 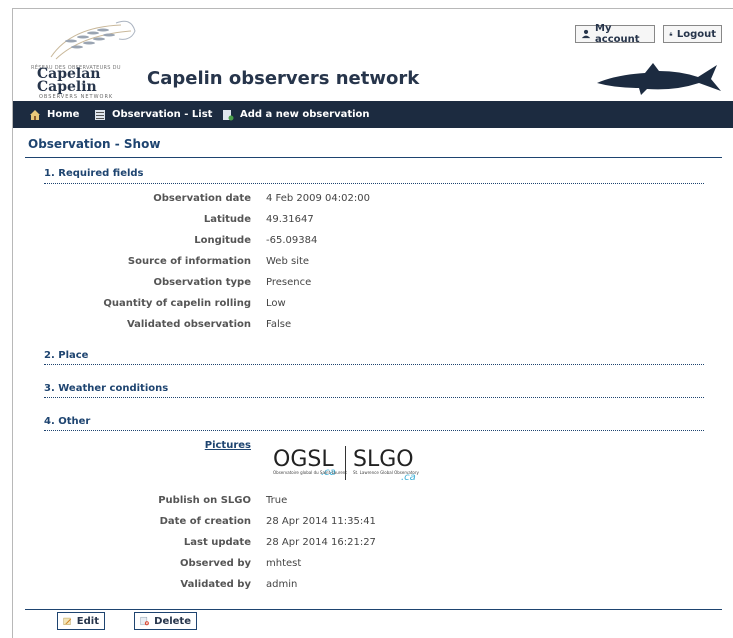 I want to click on my-account-label: My account, so click(x=617, y=34).